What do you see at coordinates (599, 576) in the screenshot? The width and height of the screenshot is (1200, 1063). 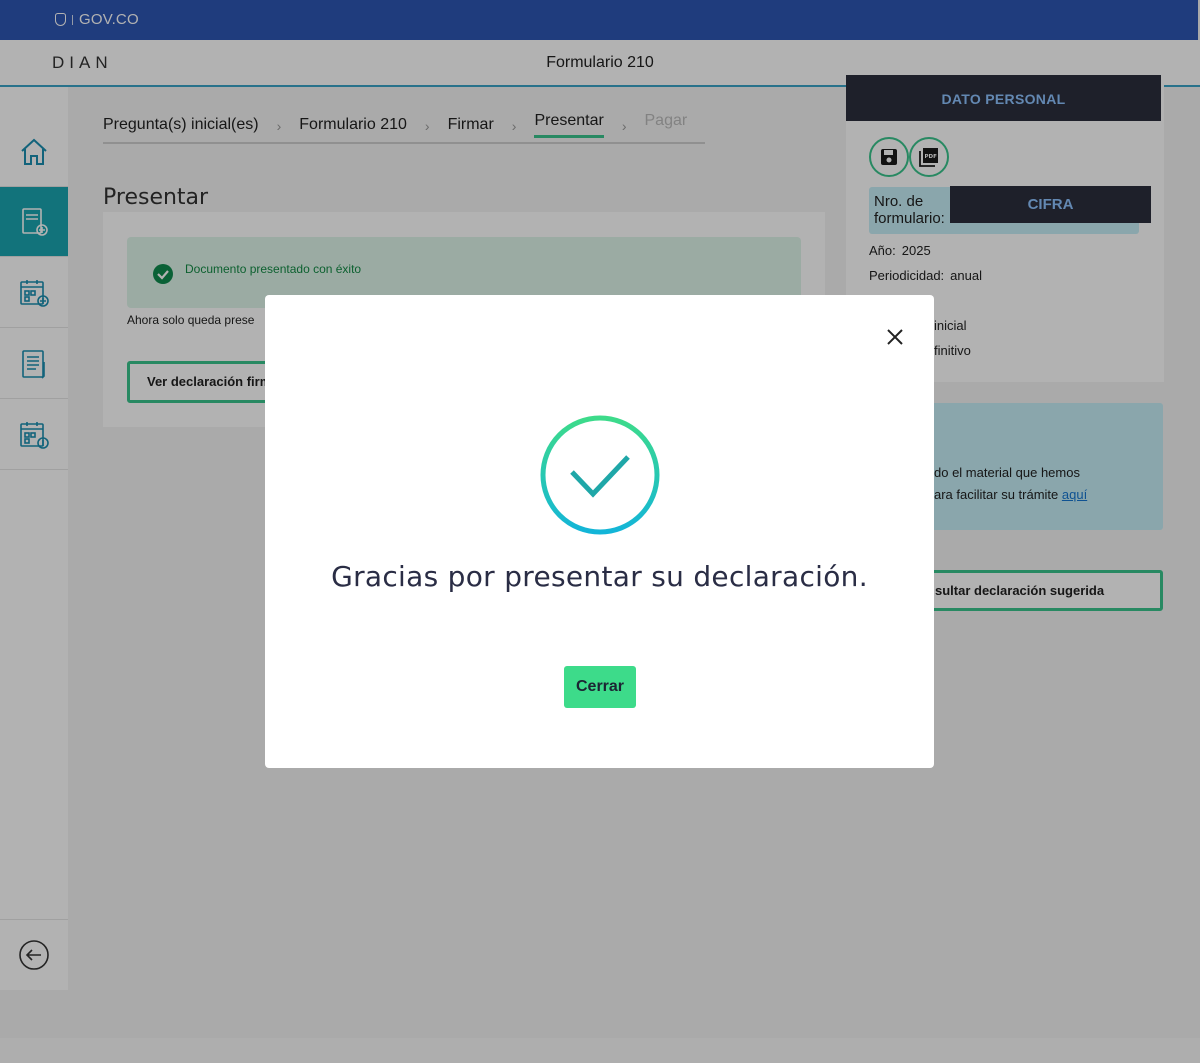 I see `modal-message: Gracias por presentar su declaración.` at bounding box center [599, 576].